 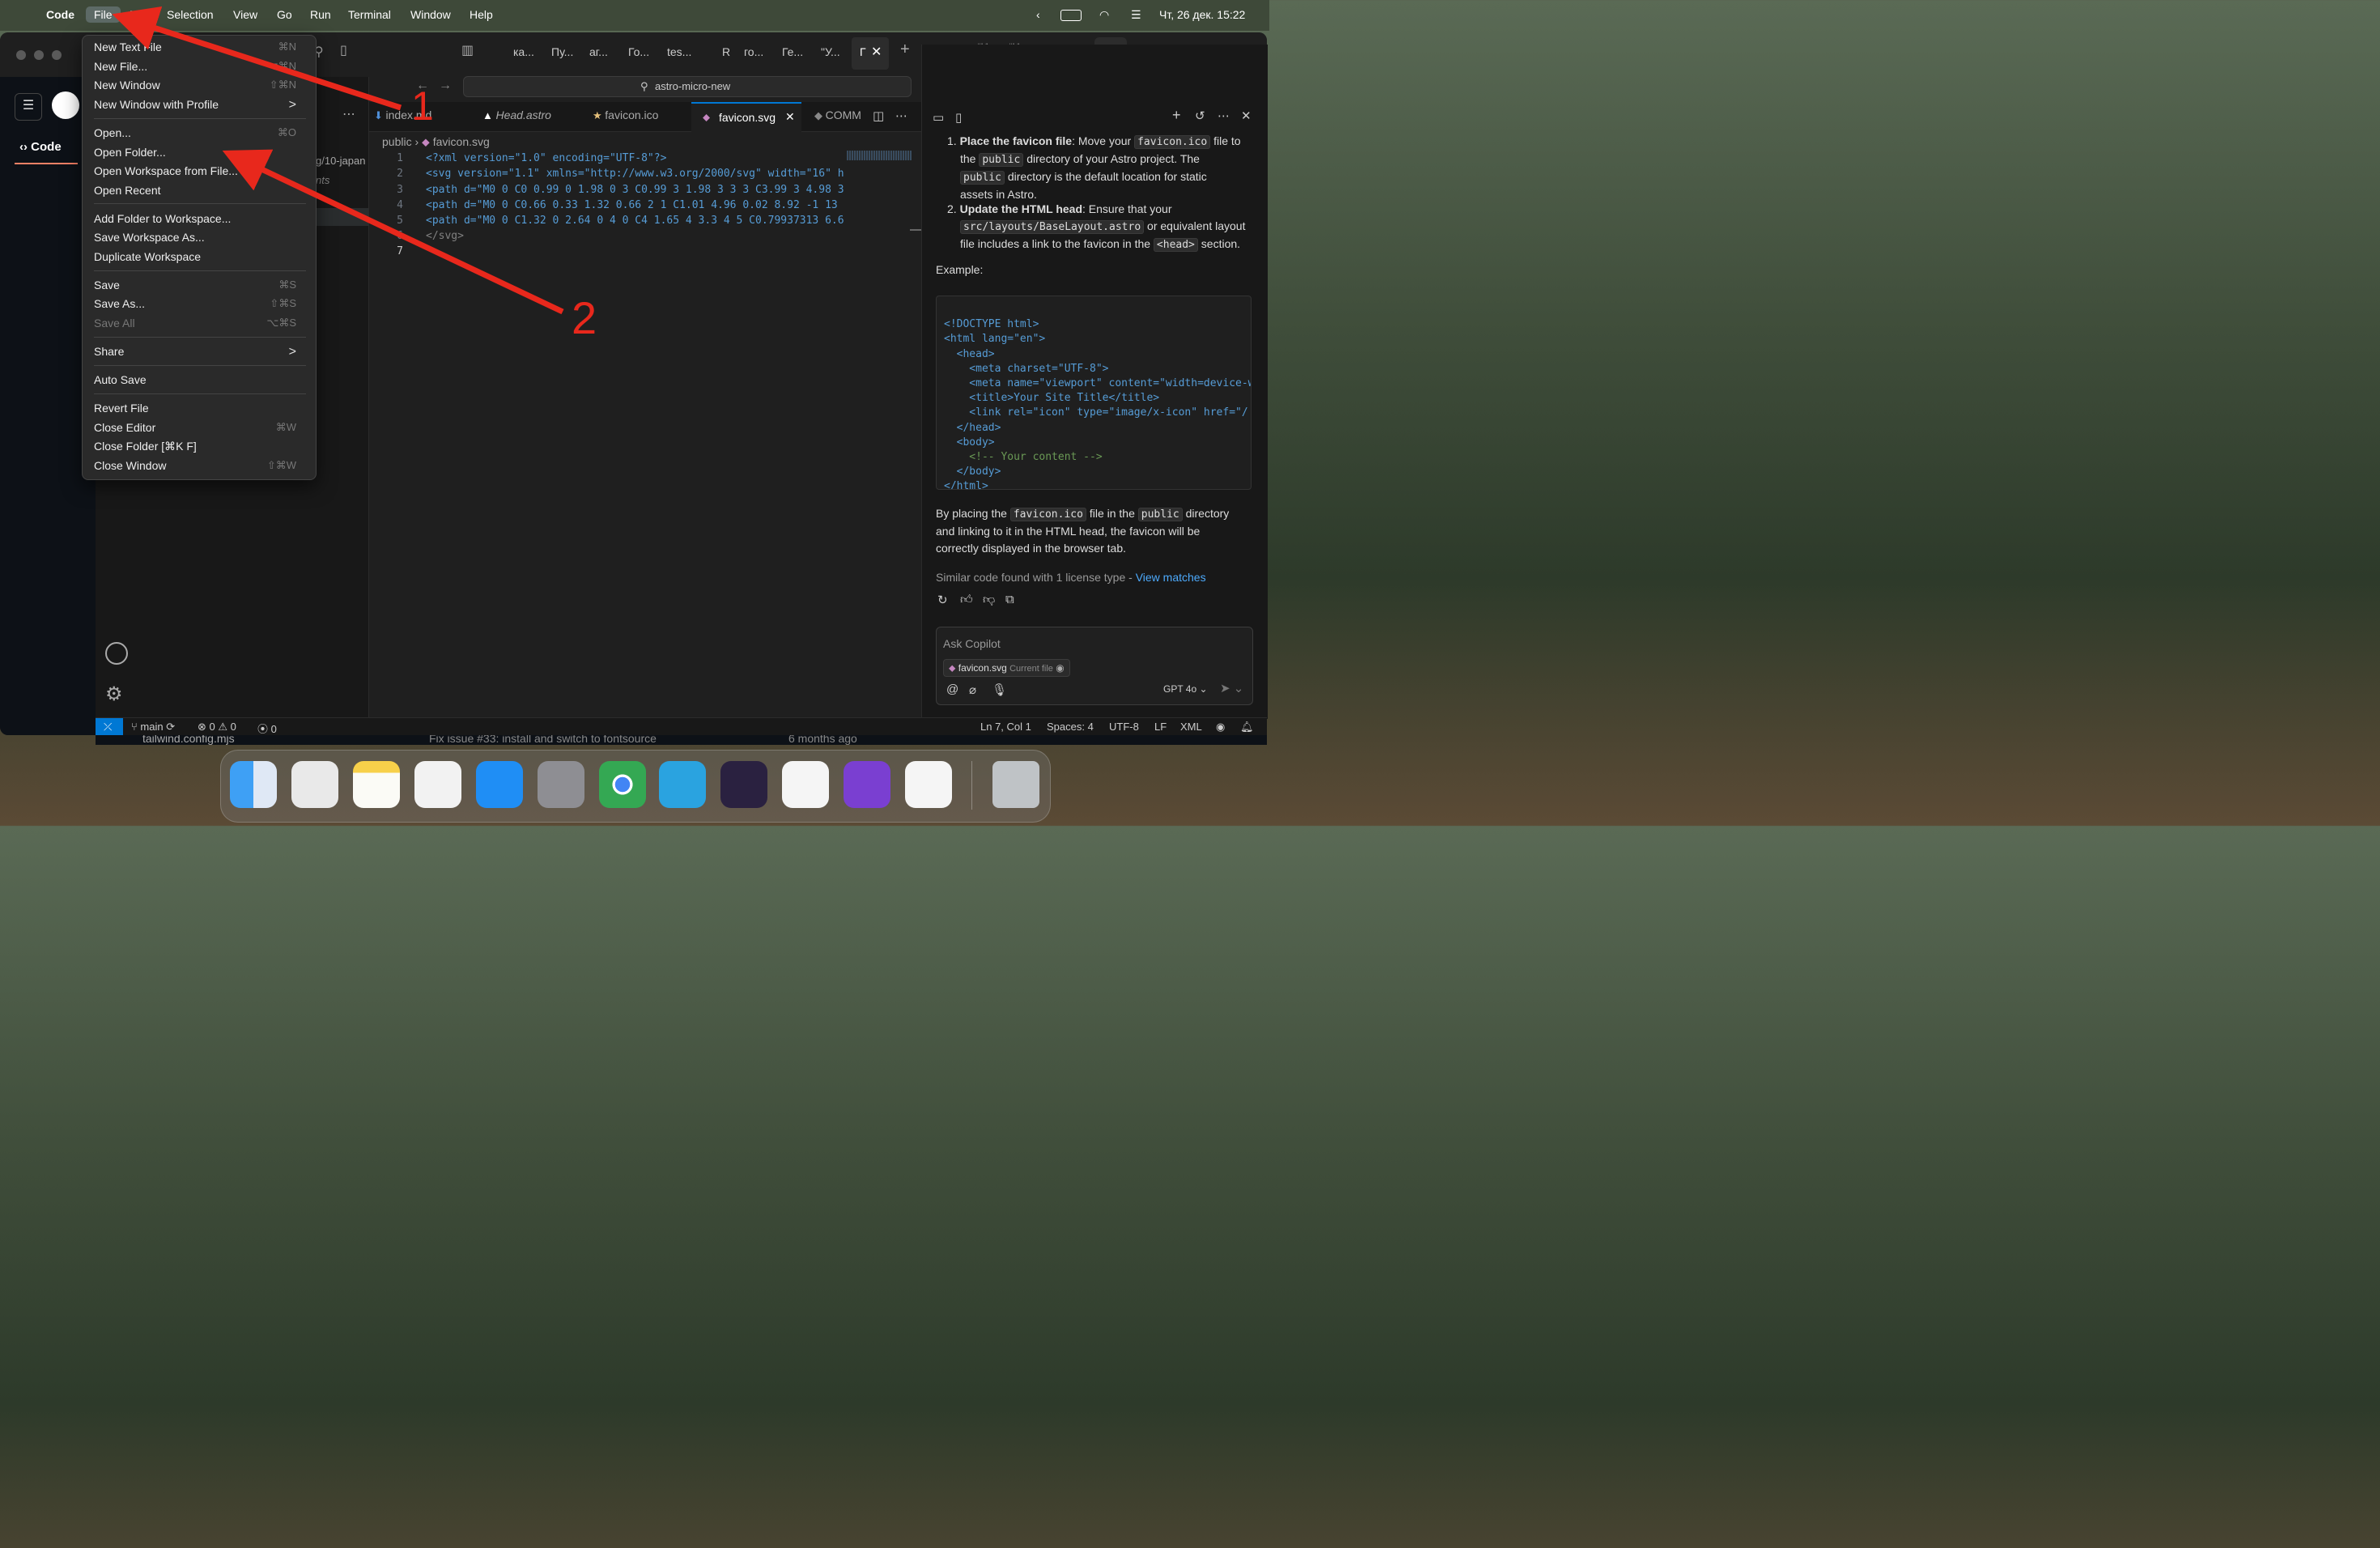 I want to click on trash-icon, so click(x=1015, y=784).